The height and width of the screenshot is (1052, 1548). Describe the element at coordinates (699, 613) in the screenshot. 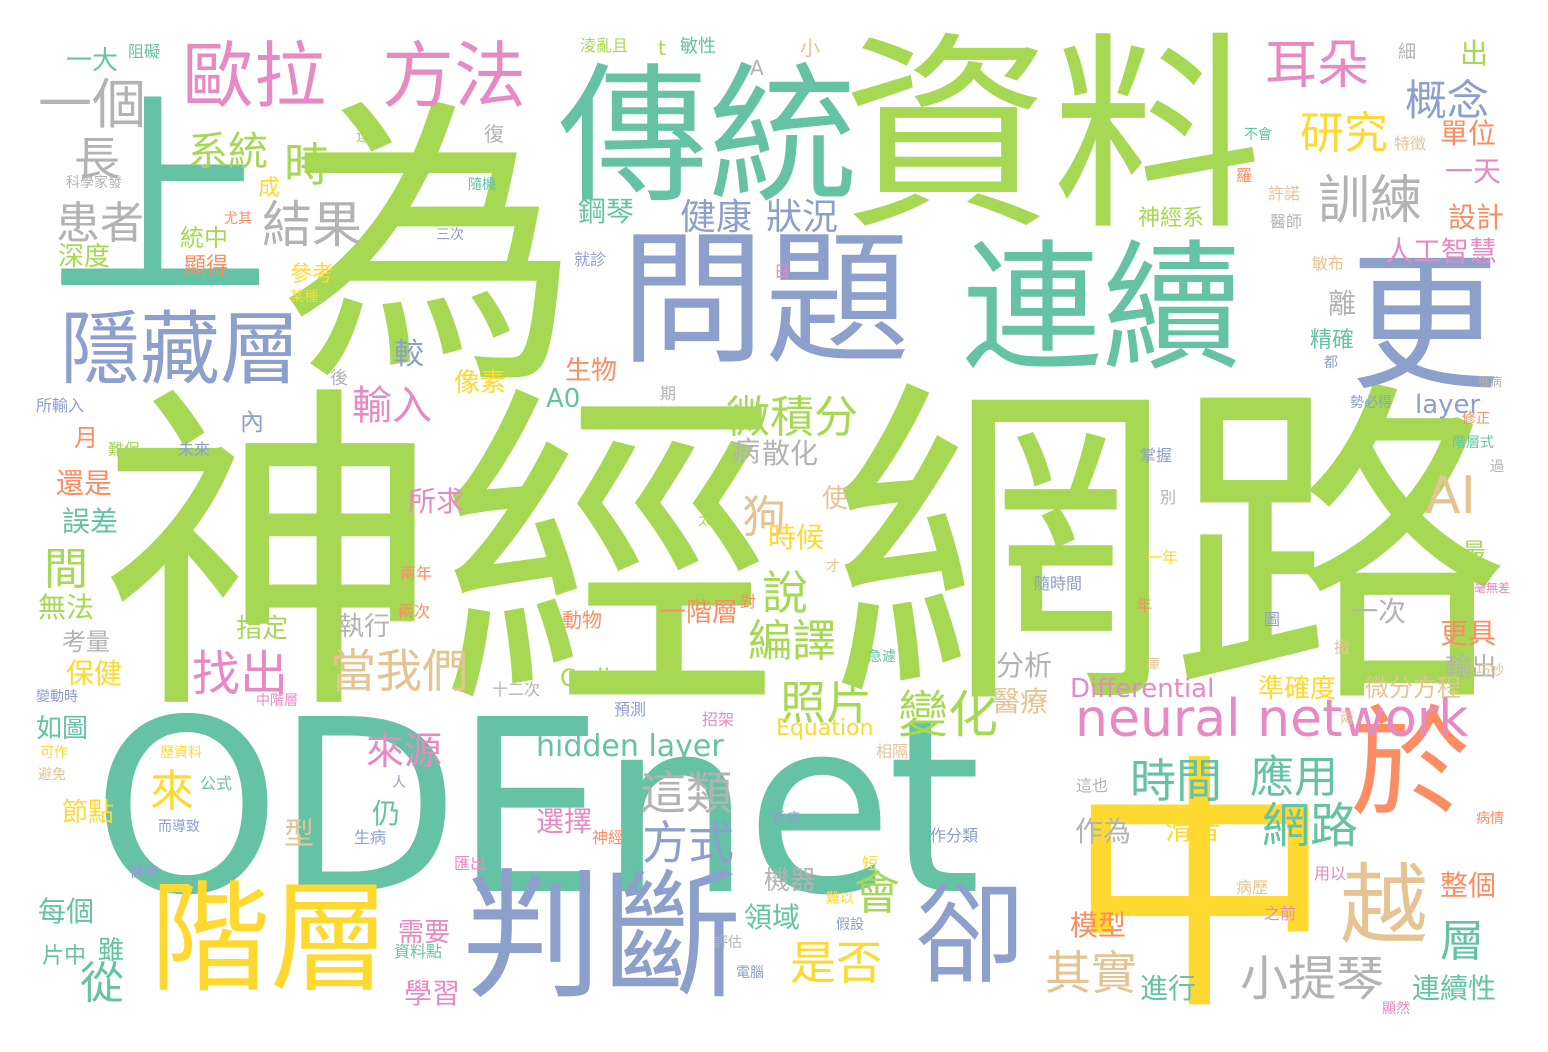

I see `word-yijieceng: 一階層` at that location.